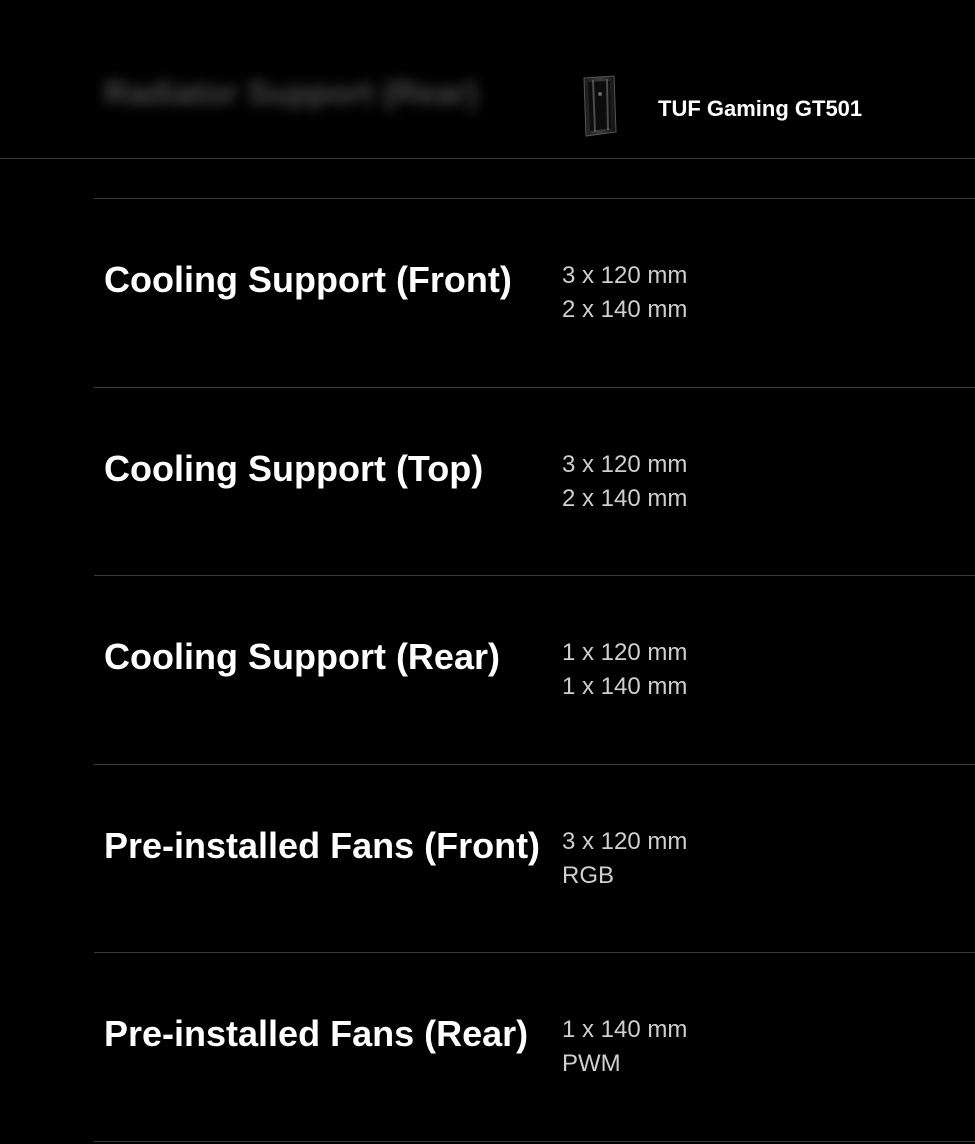  Describe the element at coordinates (624, 670) in the screenshot. I see `spec-values: 1 x 120 mm 1 x 140 mm` at that location.